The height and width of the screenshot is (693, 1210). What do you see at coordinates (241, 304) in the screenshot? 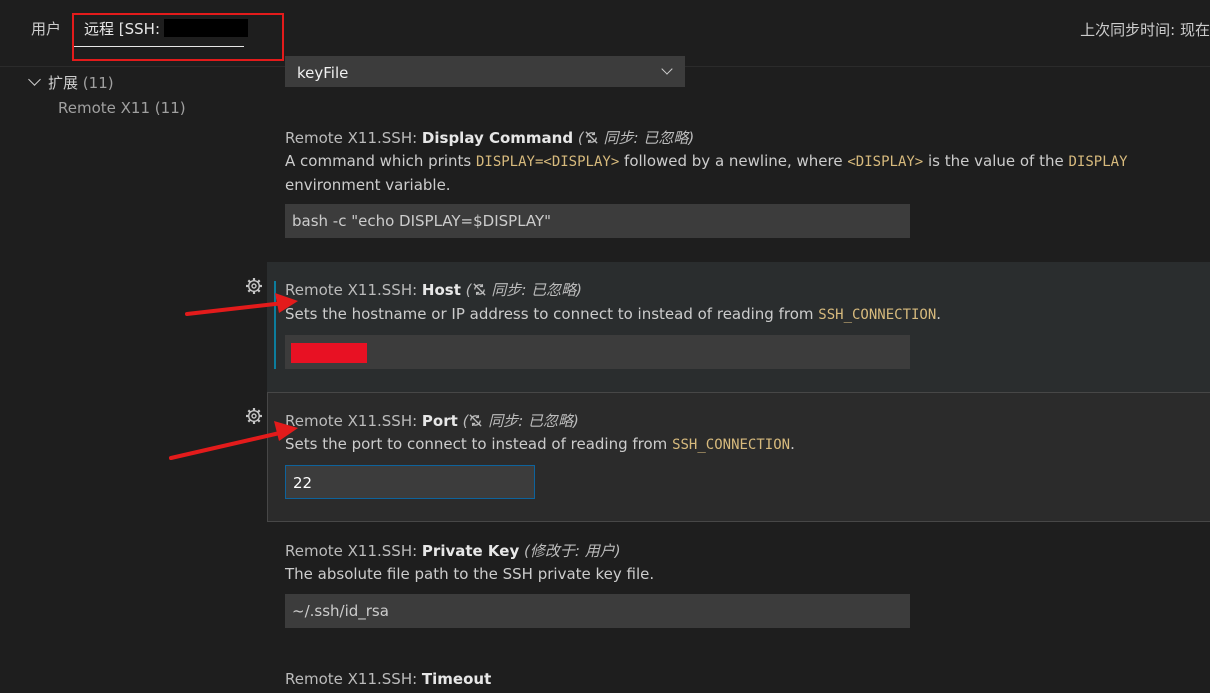
I see `annotation-arrow-host` at bounding box center [241, 304].